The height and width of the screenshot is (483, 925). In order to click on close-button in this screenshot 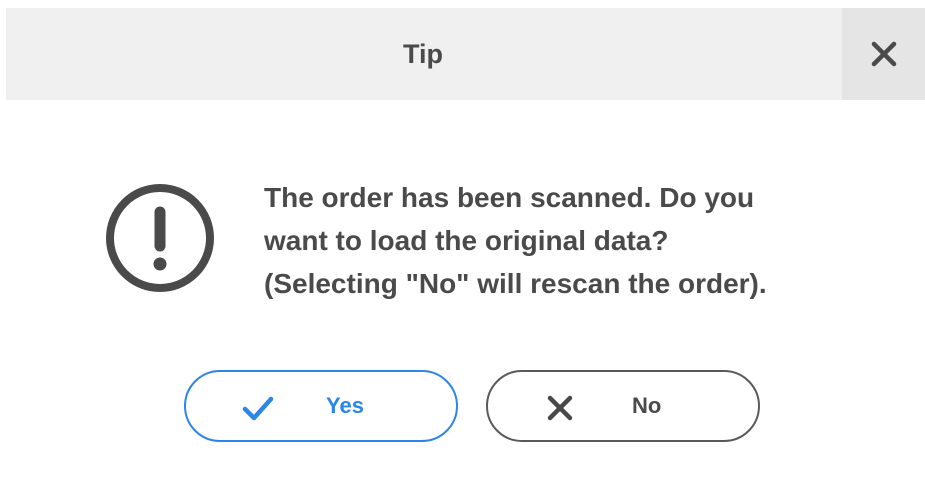, I will do `click(883, 54)`.